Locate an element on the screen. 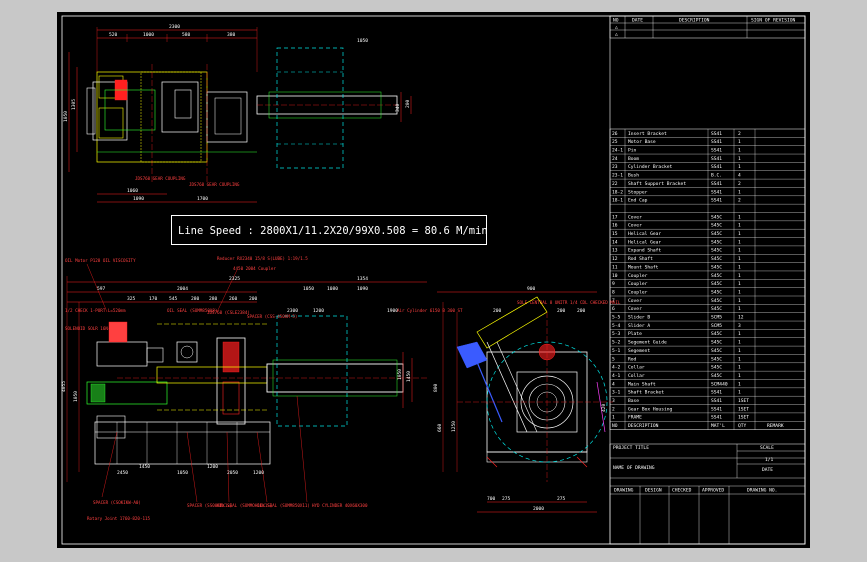 Image resolution: width=867 pixels, height=562 pixels. part-desc-cell: Segement Guide is located at coordinates (647, 343).